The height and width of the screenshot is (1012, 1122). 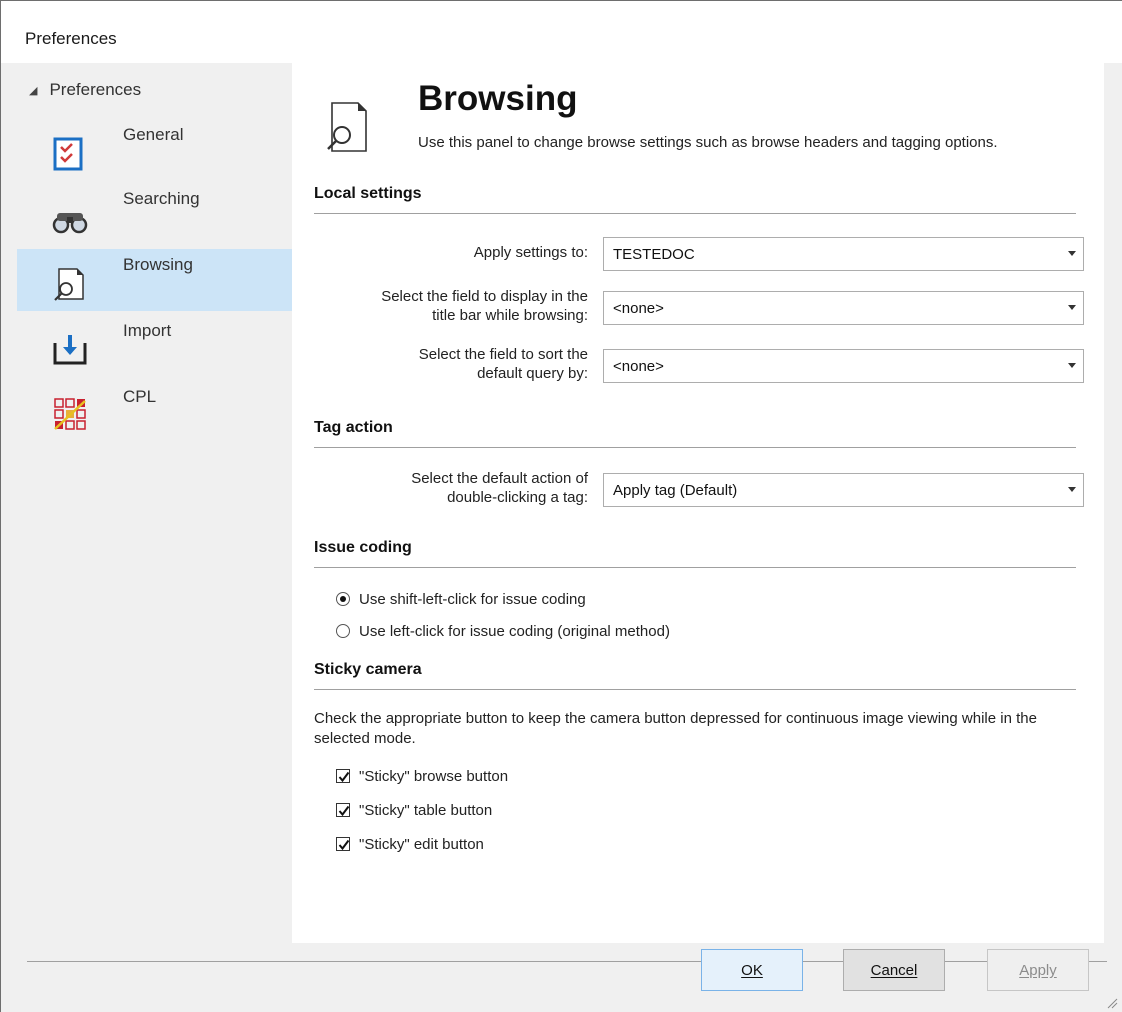 I want to click on section-sticky-camera: Sticky camera, so click(x=695, y=675).